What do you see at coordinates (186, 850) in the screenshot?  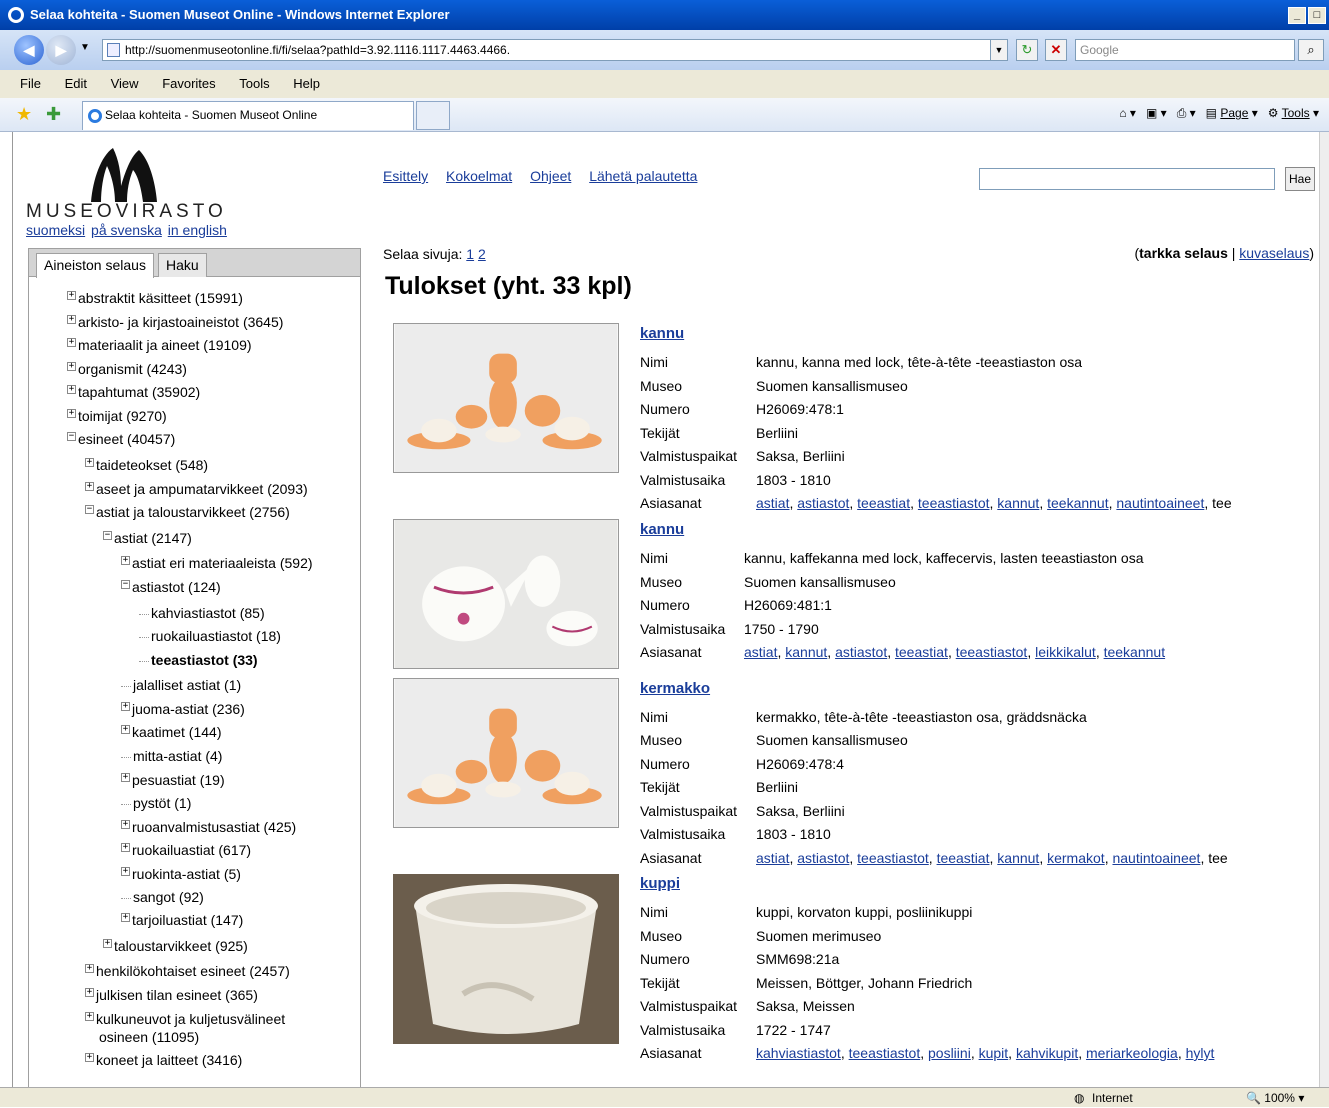 I see `tree-node: + ruokailuastiat (617)` at bounding box center [186, 850].